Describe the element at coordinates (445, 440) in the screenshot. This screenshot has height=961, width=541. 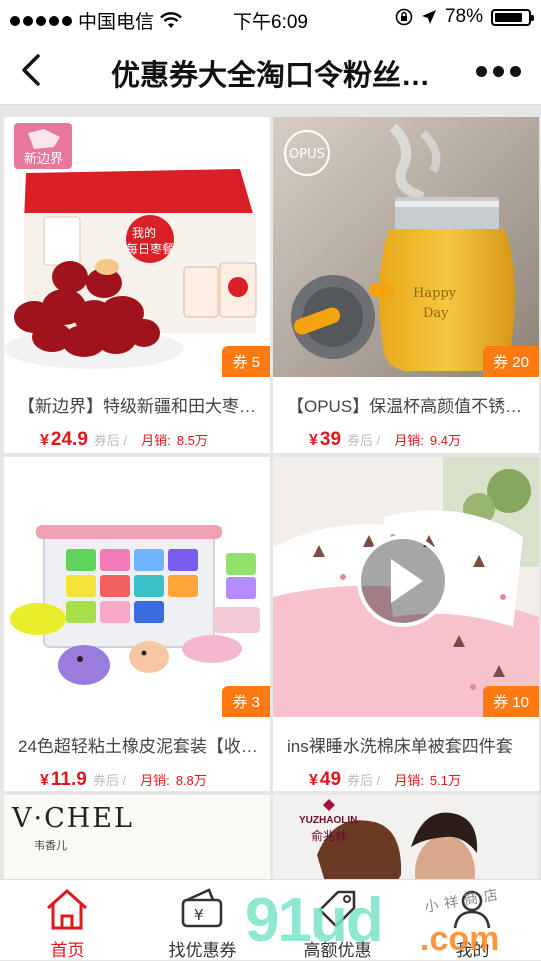
I see `sales-value: 9.4万` at that location.